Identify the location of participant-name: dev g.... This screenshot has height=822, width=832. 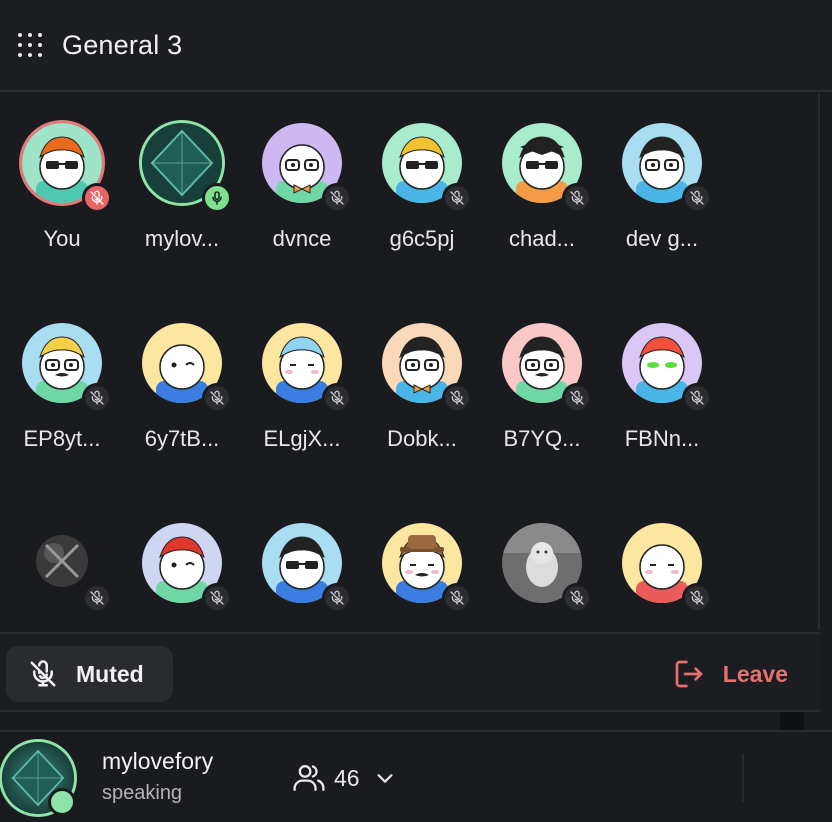
(662, 238).